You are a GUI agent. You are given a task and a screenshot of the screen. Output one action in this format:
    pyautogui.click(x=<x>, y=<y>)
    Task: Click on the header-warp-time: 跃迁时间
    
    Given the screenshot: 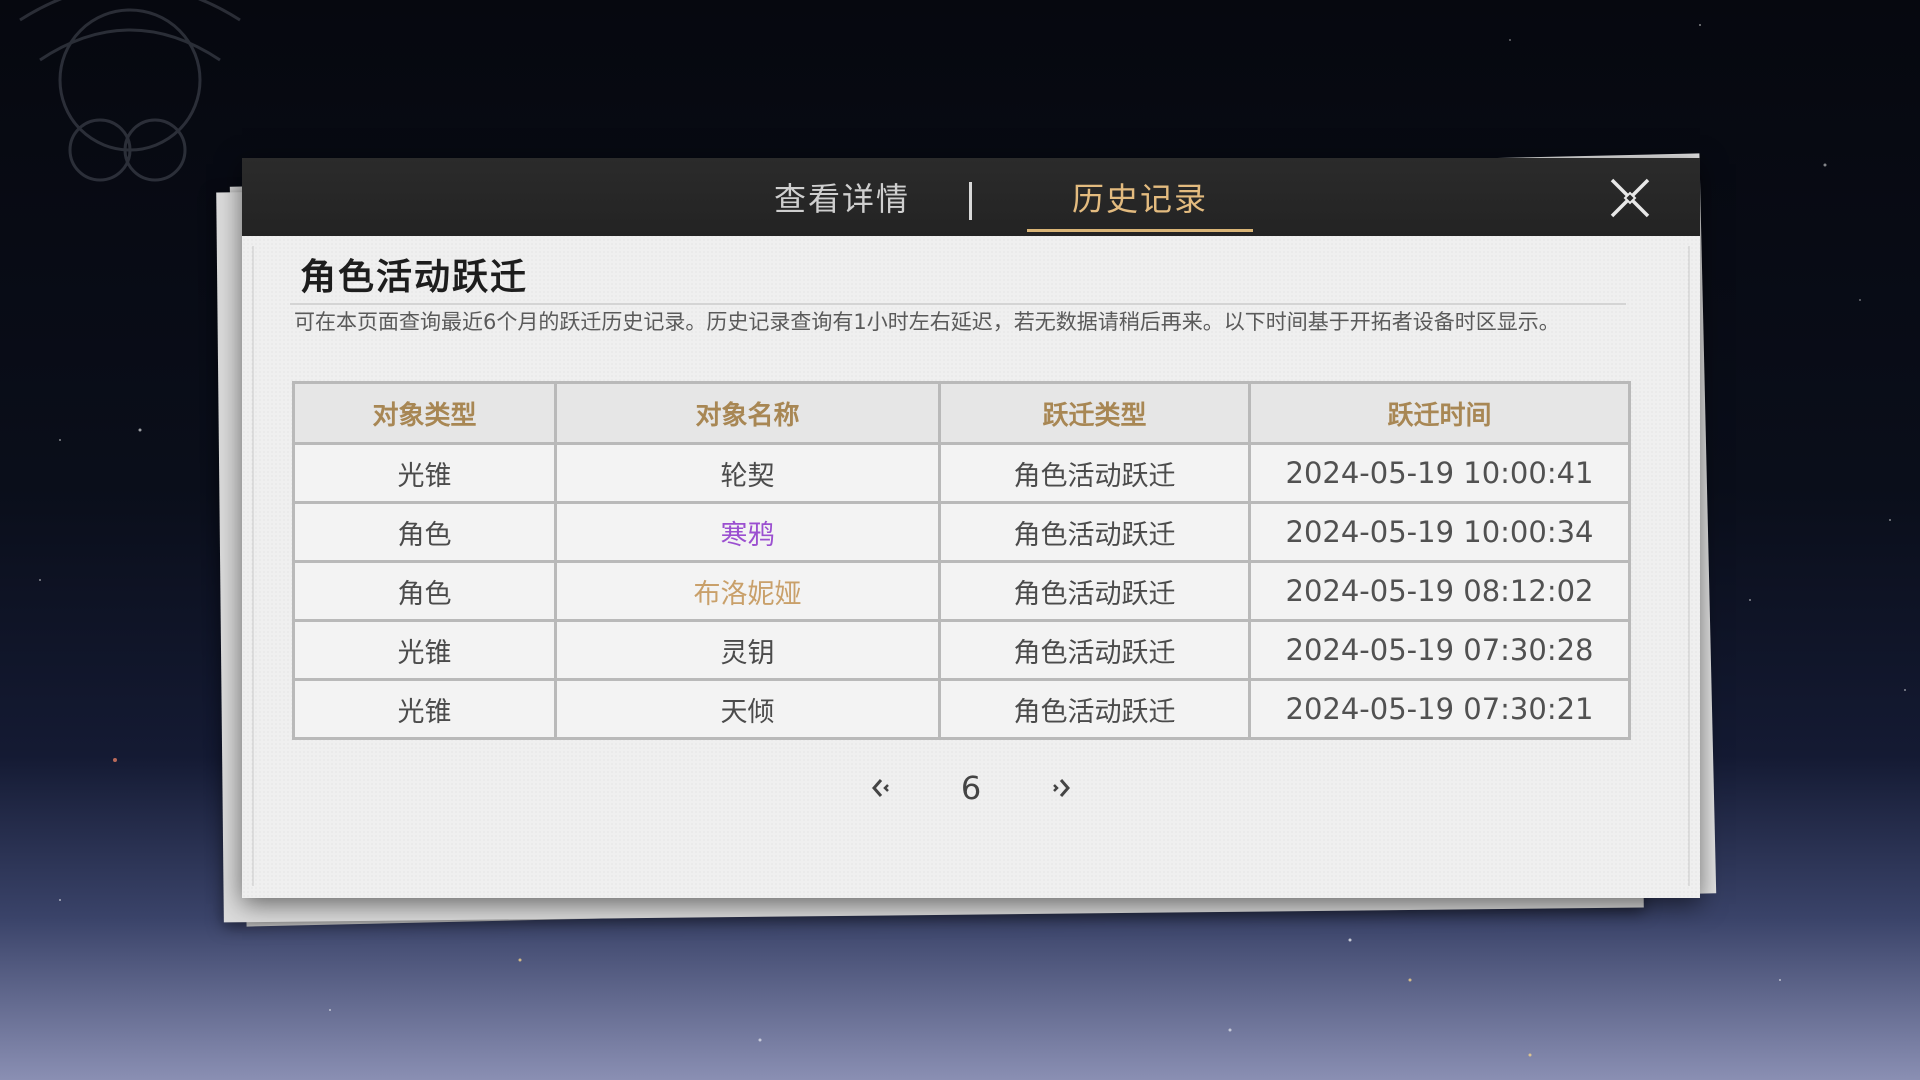 What is the action you would take?
    pyautogui.click(x=1439, y=413)
    